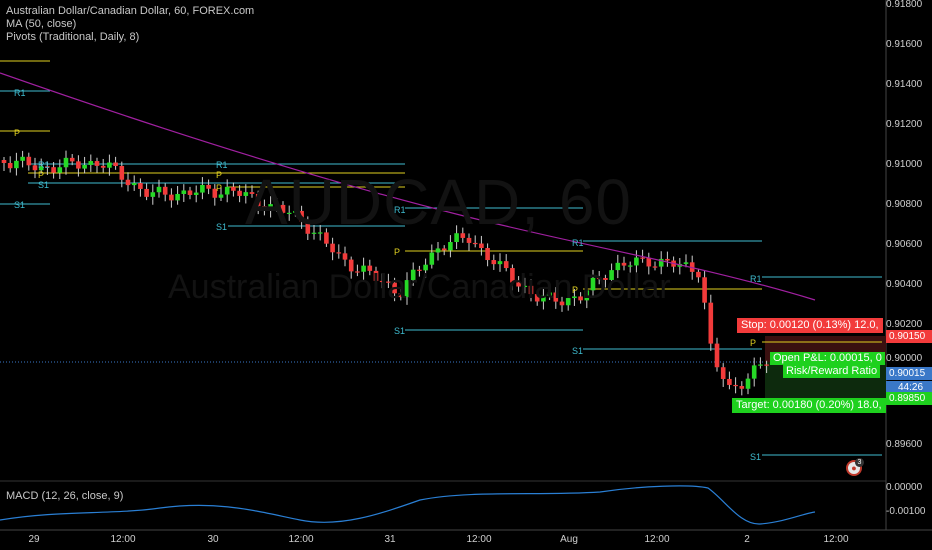  I want to click on stop-price-tag: 0.90150, so click(909, 336).